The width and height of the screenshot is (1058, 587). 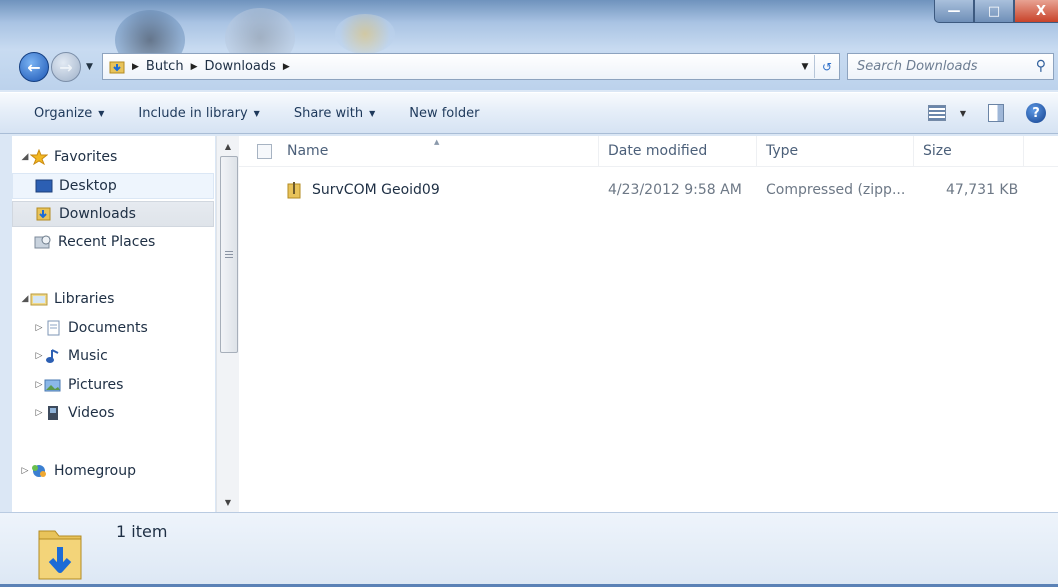 I want to click on maximize-button: □, so click(x=994, y=11).